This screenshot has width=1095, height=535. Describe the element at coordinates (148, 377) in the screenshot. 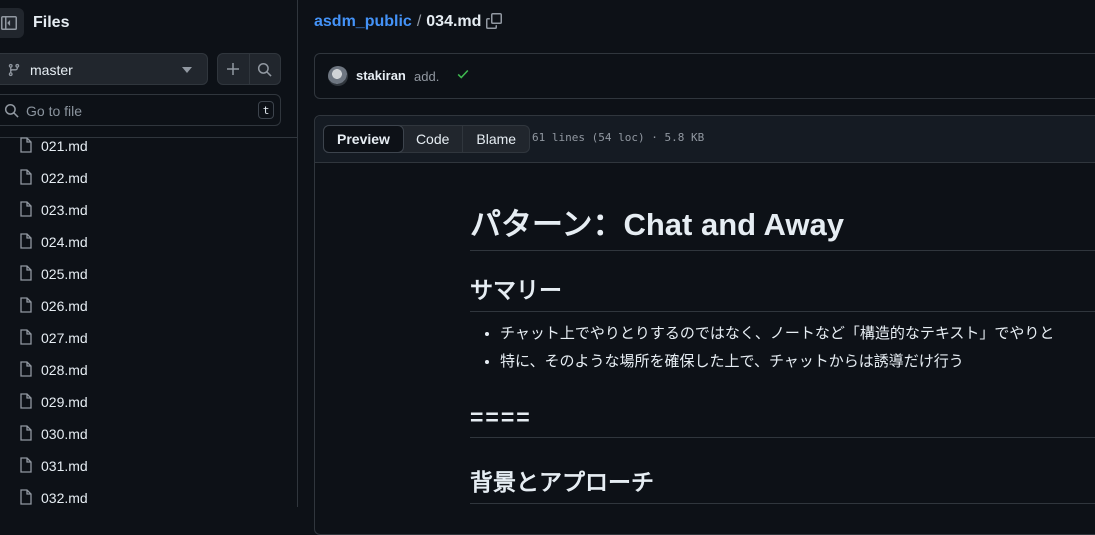

I see `tree-item: 028.md` at that location.